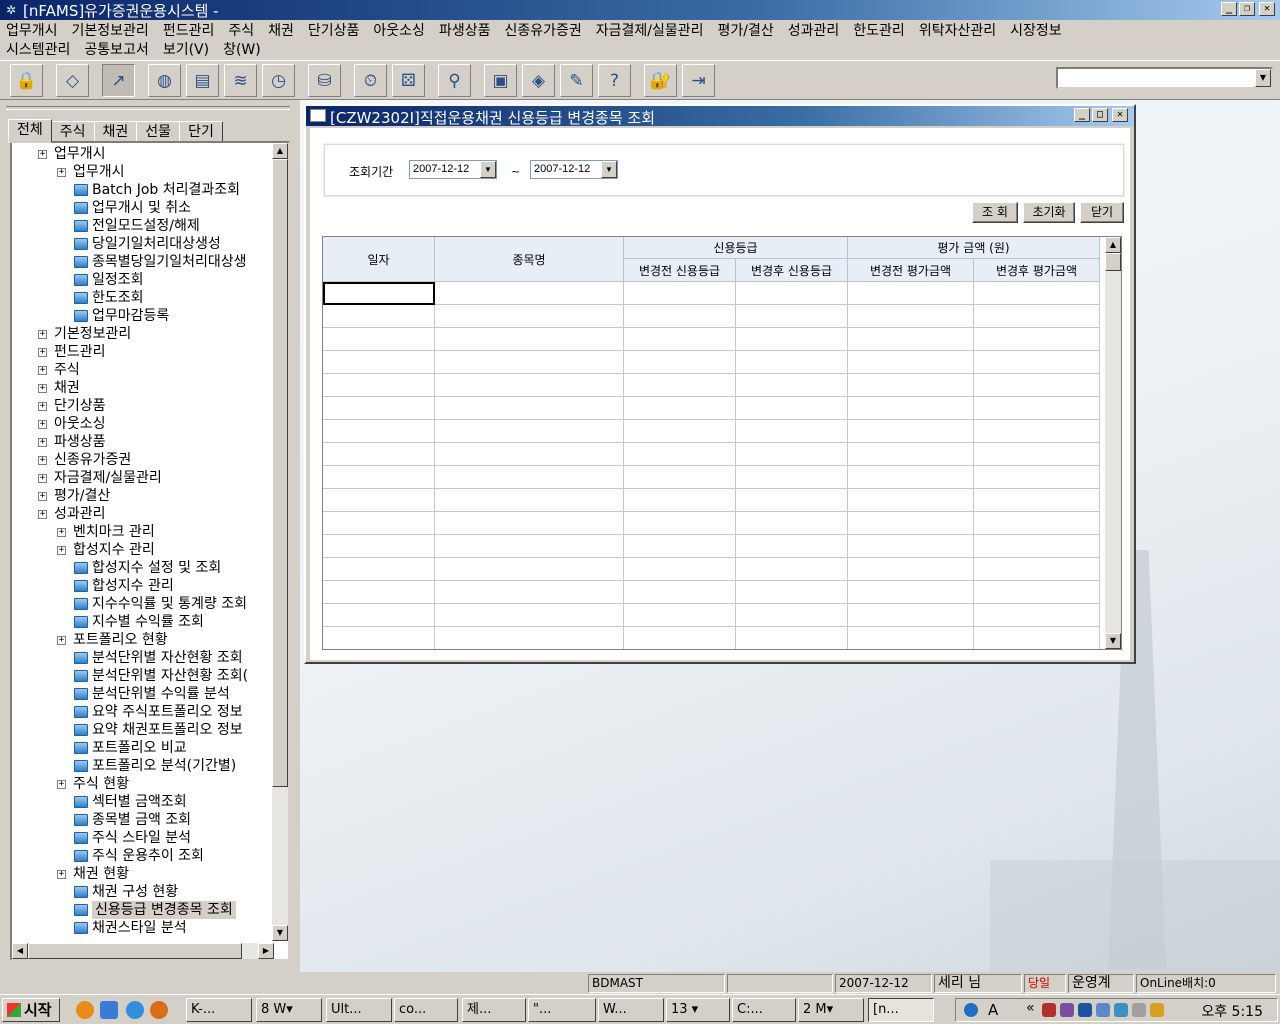  I want to click on taskbar-button: 13 ▾, so click(698, 1010).